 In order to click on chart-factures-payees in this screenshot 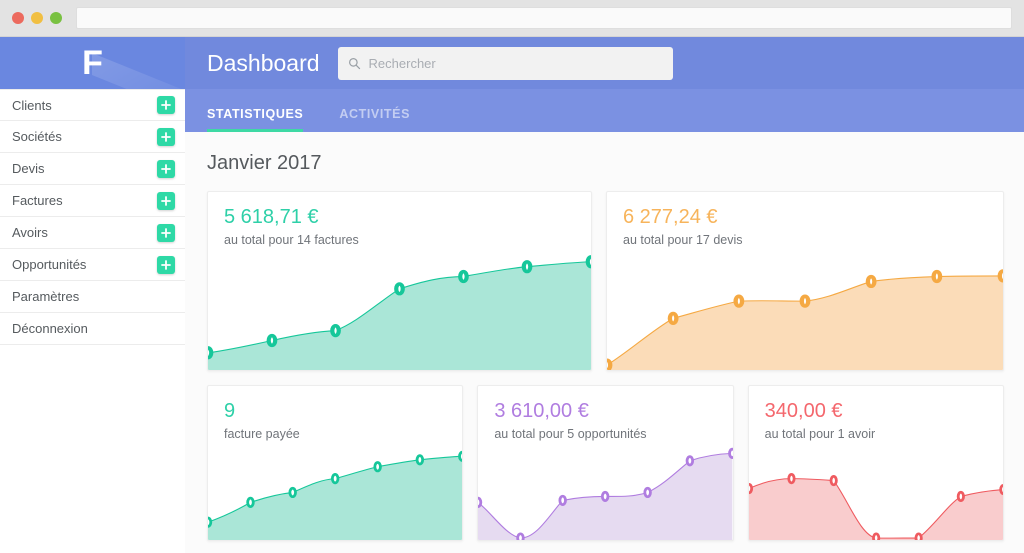, I will do `click(335, 490)`.